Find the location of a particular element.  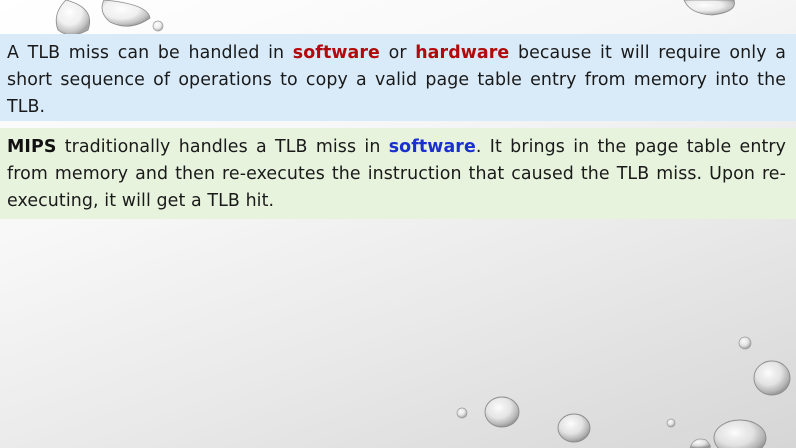

paragraph1-text-start: A TLB miss can be handled in is located at coordinates (150, 53).